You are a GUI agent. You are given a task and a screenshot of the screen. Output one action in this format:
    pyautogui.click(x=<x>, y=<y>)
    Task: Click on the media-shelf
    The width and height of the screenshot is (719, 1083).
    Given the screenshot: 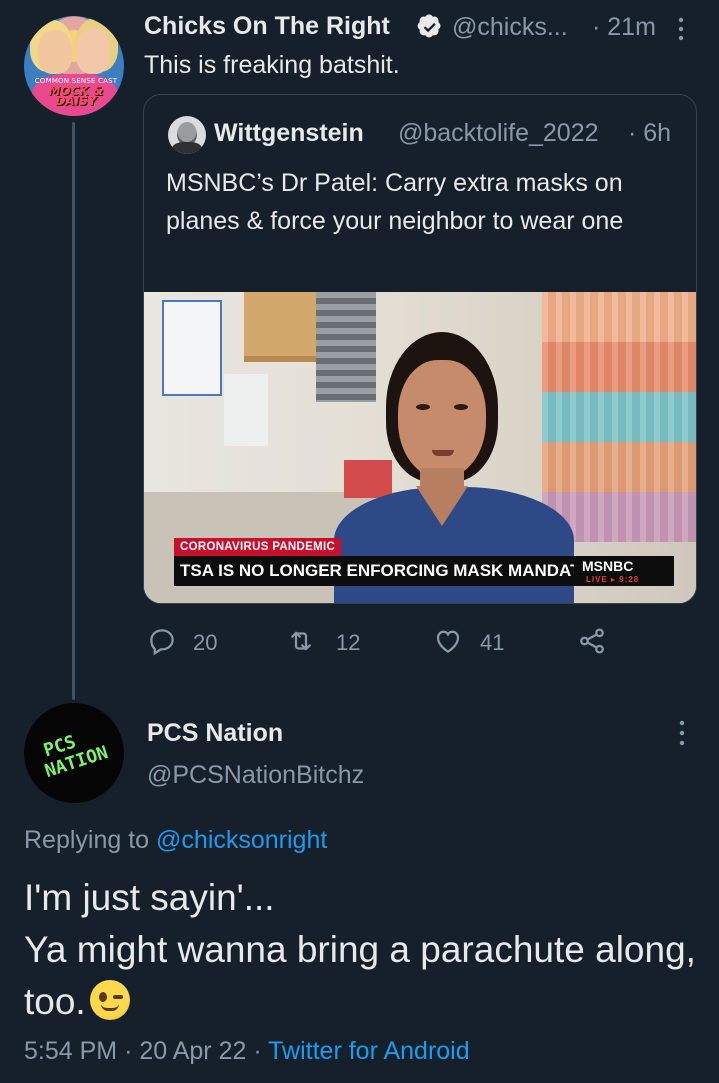 What is the action you would take?
    pyautogui.click(x=346, y=347)
    